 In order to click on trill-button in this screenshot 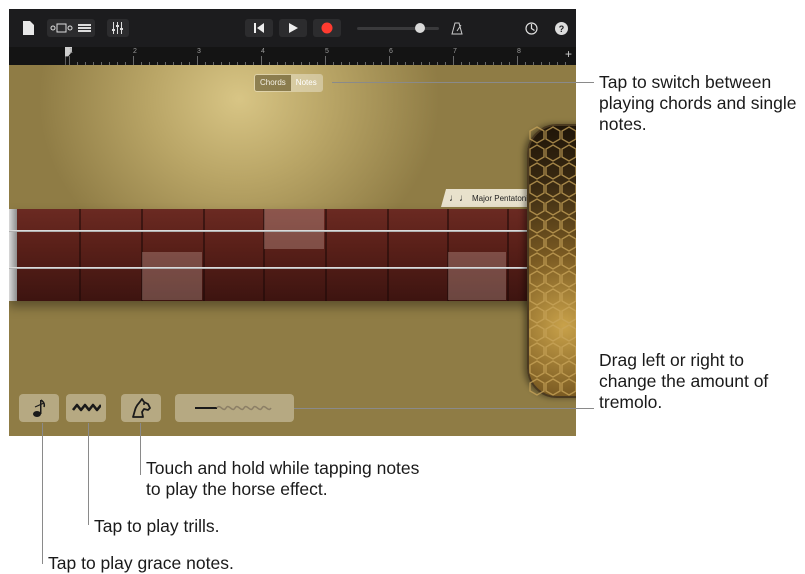, I will do `click(86, 408)`.